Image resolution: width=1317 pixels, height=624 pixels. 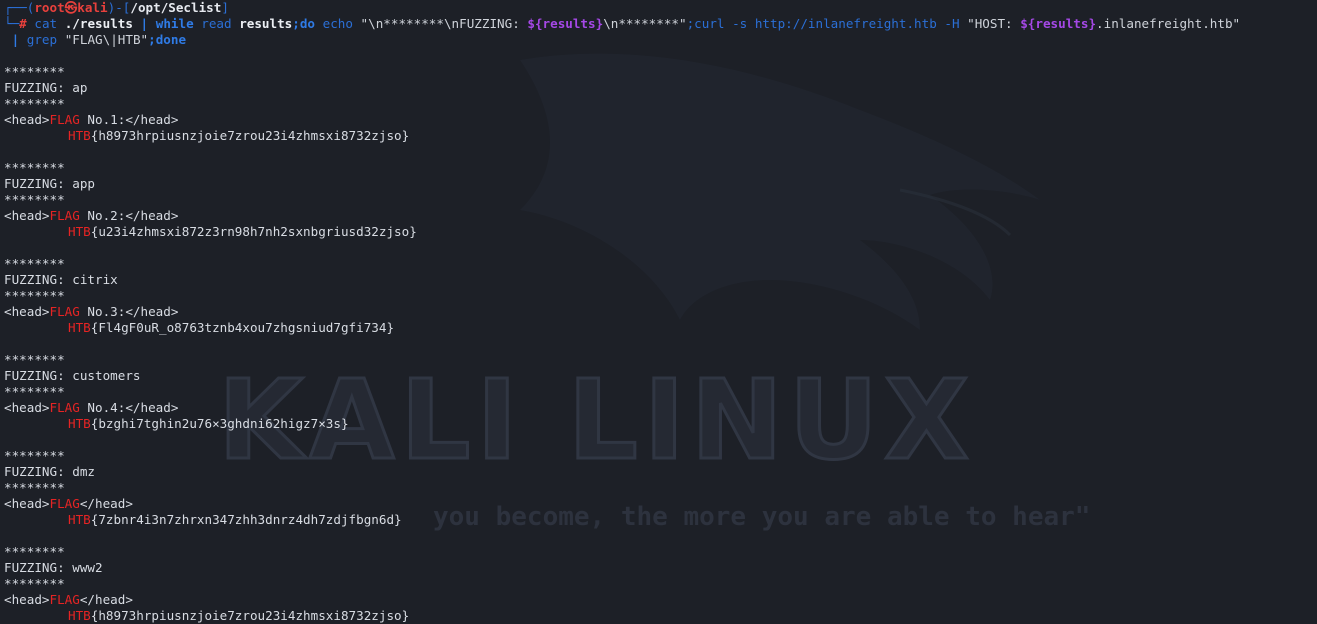 What do you see at coordinates (660, 600) in the screenshot?
I see `head-line: <head>FLAG</head>` at bounding box center [660, 600].